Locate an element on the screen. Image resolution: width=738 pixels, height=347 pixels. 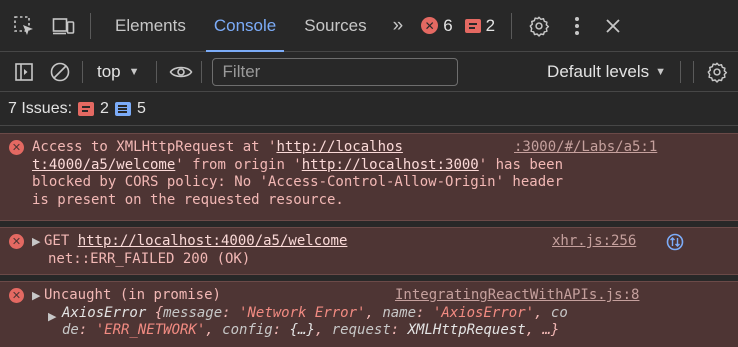
error-count-badge: ✕ 6 is located at coordinates (436, 26).